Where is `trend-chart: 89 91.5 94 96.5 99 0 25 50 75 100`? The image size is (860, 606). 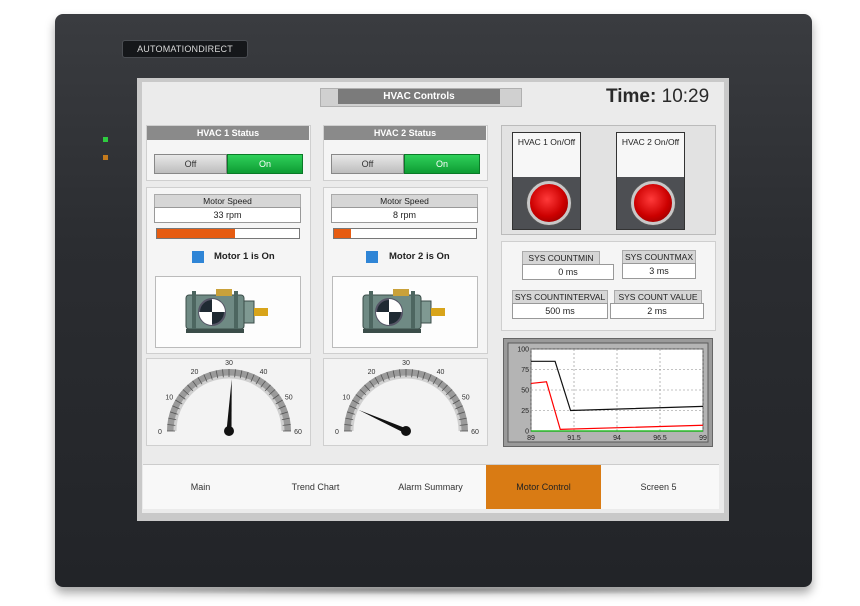 trend-chart: 89 91.5 94 96.5 99 0 25 50 75 100 is located at coordinates (608, 392).